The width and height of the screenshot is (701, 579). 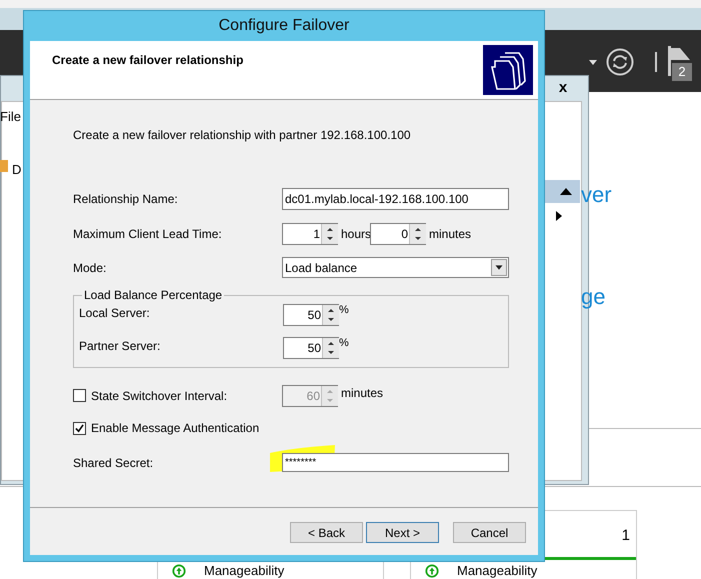 What do you see at coordinates (90, 268) in the screenshot?
I see `field-label: Mode:` at bounding box center [90, 268].